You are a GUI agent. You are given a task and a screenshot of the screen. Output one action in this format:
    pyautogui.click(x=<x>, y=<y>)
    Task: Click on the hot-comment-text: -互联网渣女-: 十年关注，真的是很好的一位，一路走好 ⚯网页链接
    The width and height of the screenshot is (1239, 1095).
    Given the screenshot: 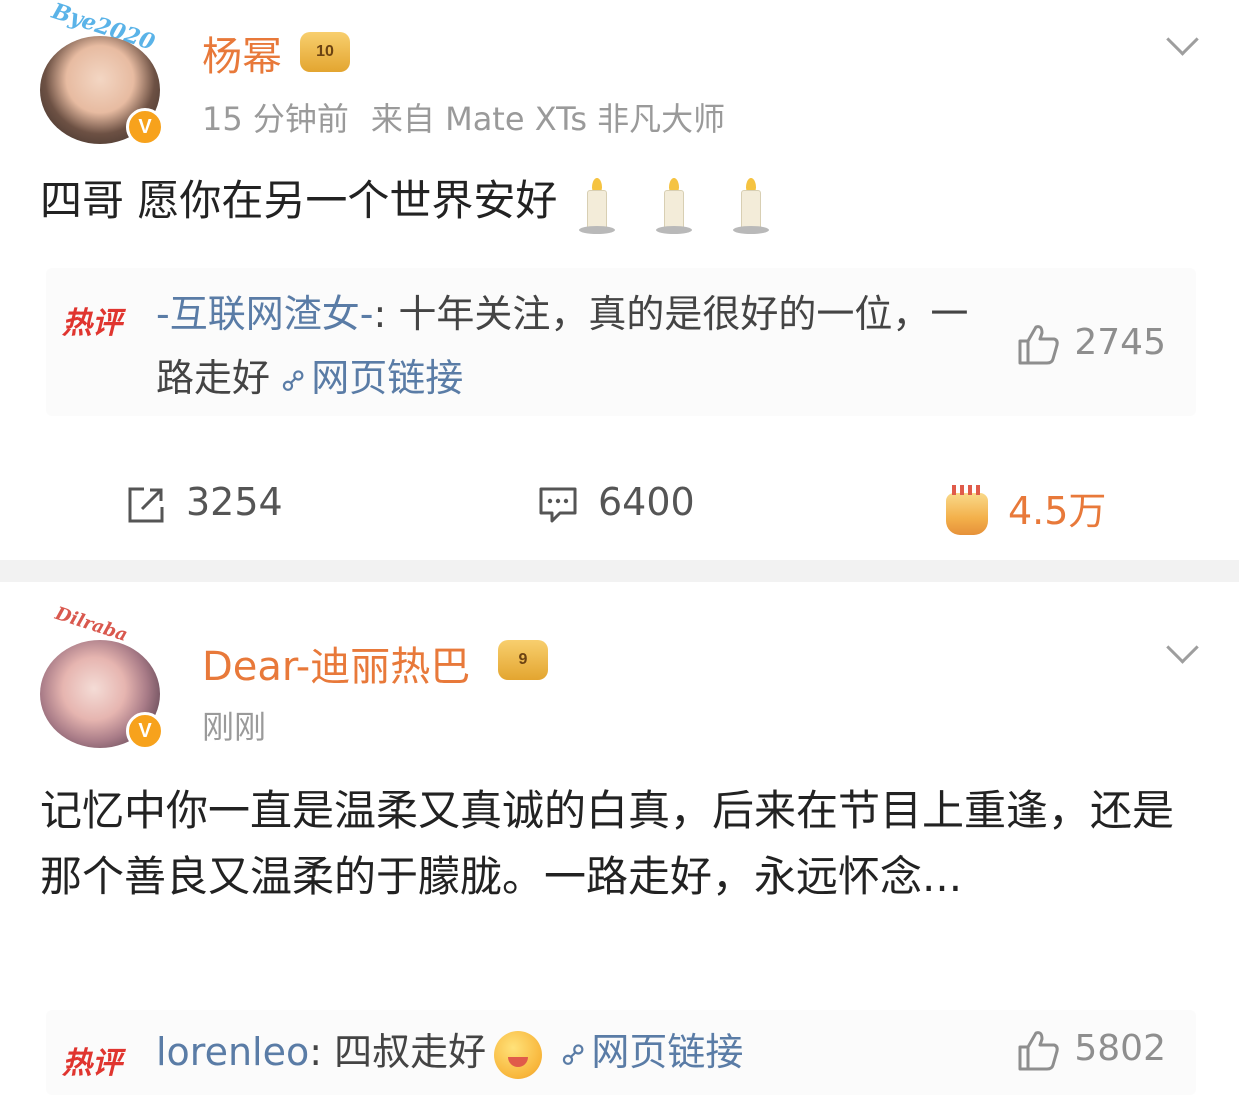 What is the action you would take?
    pyautogui.click(x=571, y=348)
    